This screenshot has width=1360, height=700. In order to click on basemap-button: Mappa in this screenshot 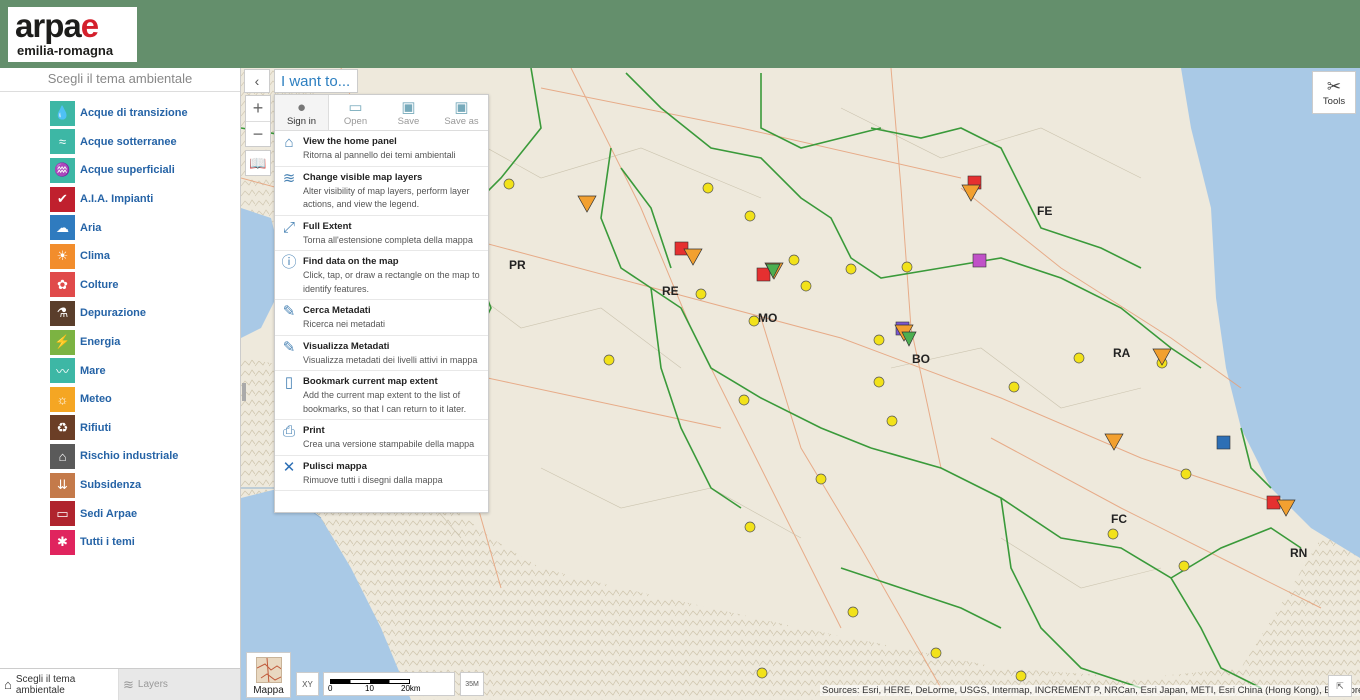, I will do `click(268, 675)`.